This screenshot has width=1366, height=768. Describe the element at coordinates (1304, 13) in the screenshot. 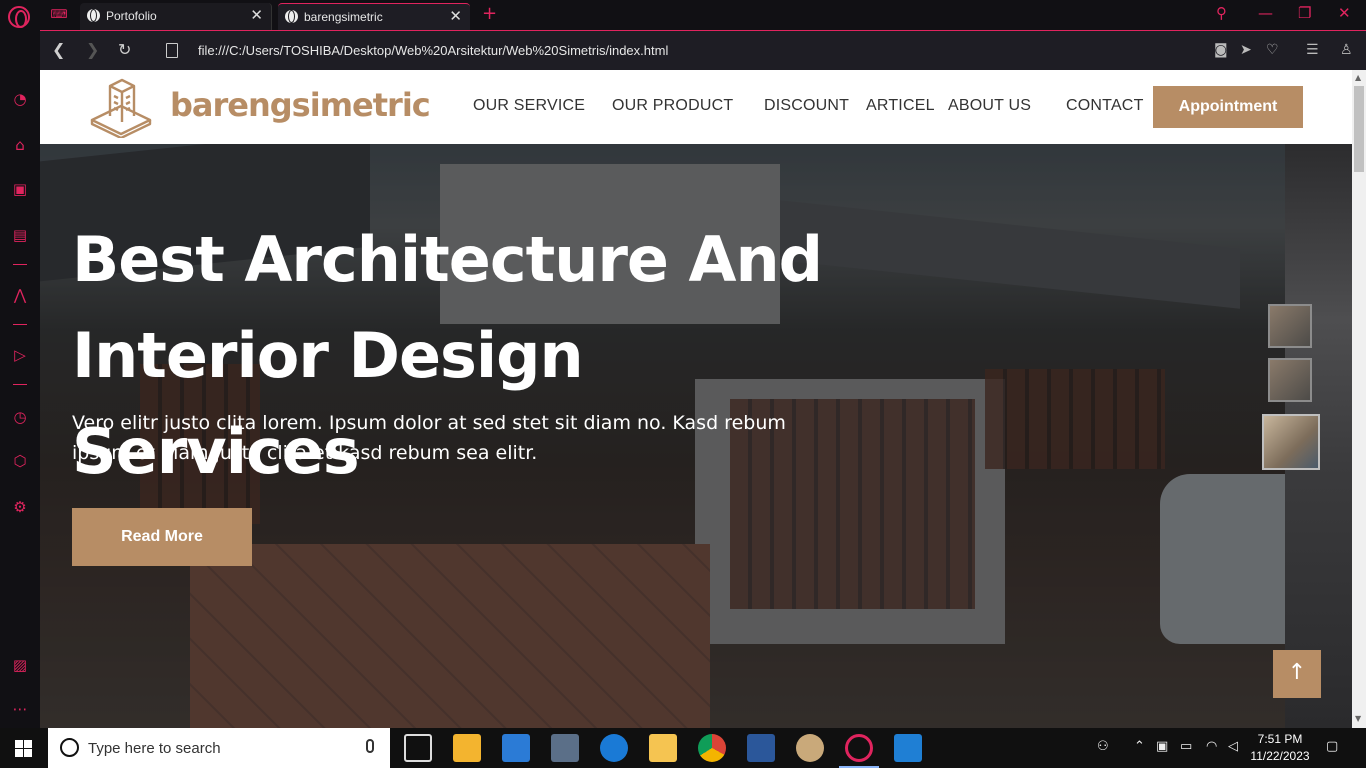

I see `restore-button: ❐` at that location.